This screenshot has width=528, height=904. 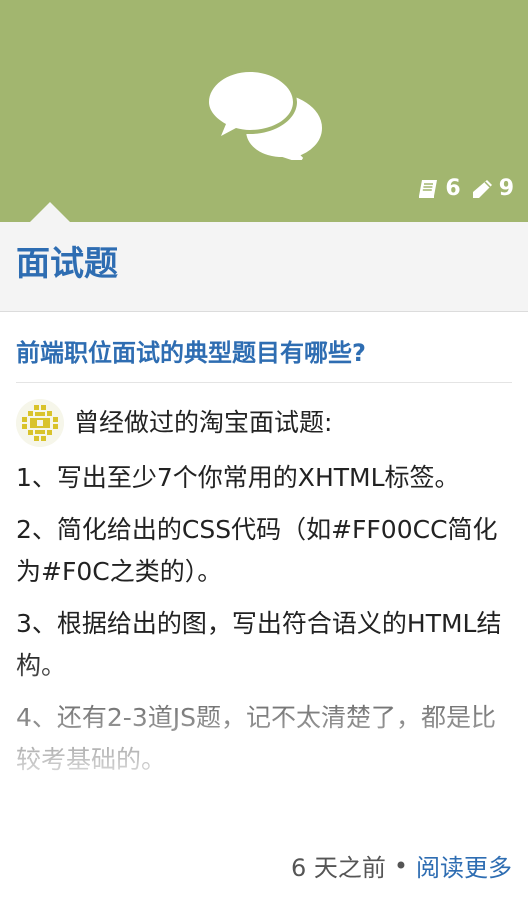 What do you see at coordinates (439, 188) in the screenshot?
I see `topics-stat: 6` at bounding box center [439, 188].